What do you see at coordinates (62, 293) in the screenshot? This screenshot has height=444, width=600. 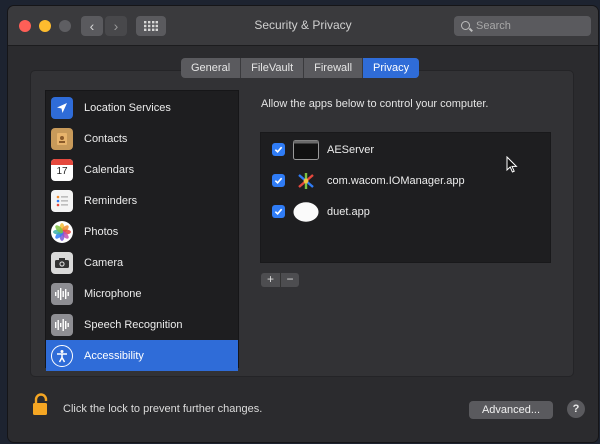 I see `waveform-icon` at bounding box center [62, 293].